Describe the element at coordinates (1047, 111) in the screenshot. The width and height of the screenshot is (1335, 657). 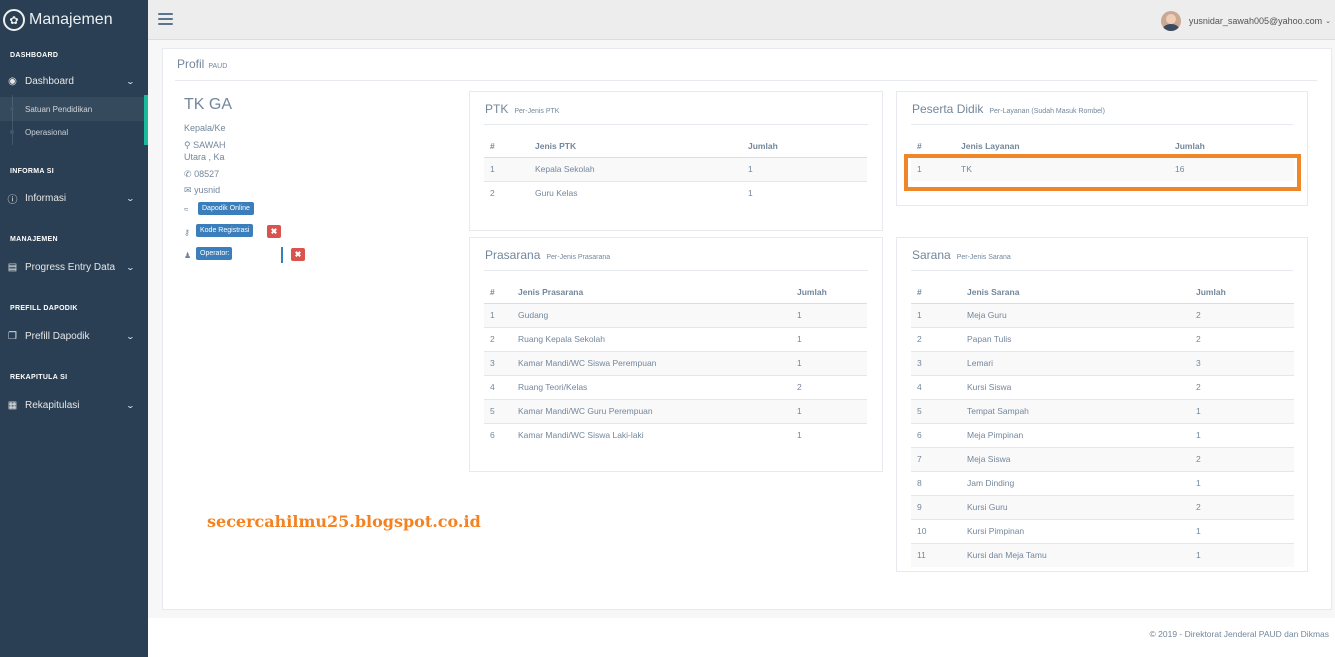
I see `panel-subtitle: Per-Layanan (Sudah Masuk Rombel)` at that location.